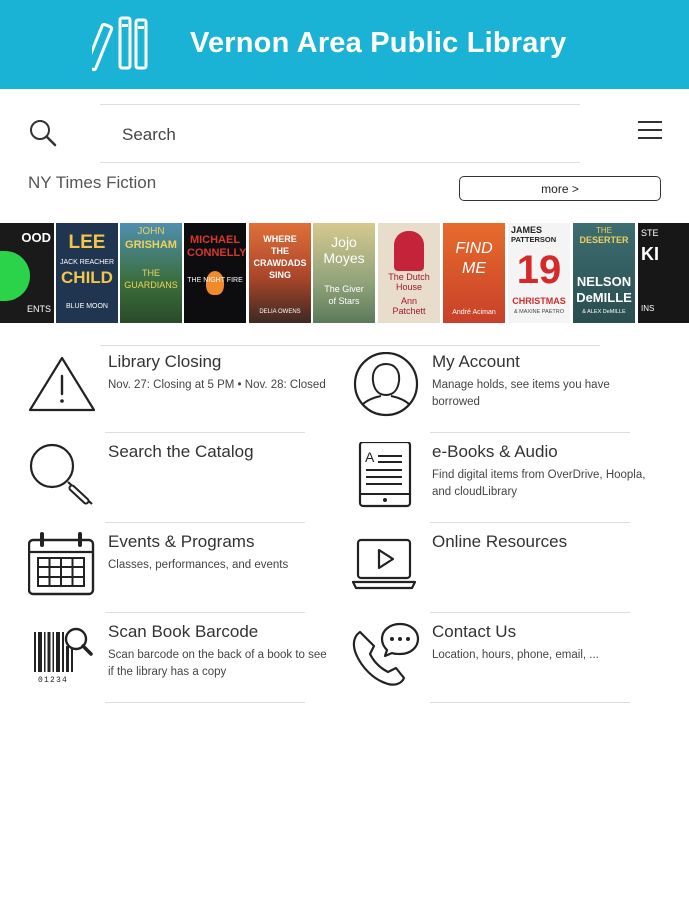 The width and height of the screenshot is (689, 900). What do you see at coordinates (215, 240) in the screenshot?
I see `book-cover-text: MICHAEL` at bounding box center [215, 240].